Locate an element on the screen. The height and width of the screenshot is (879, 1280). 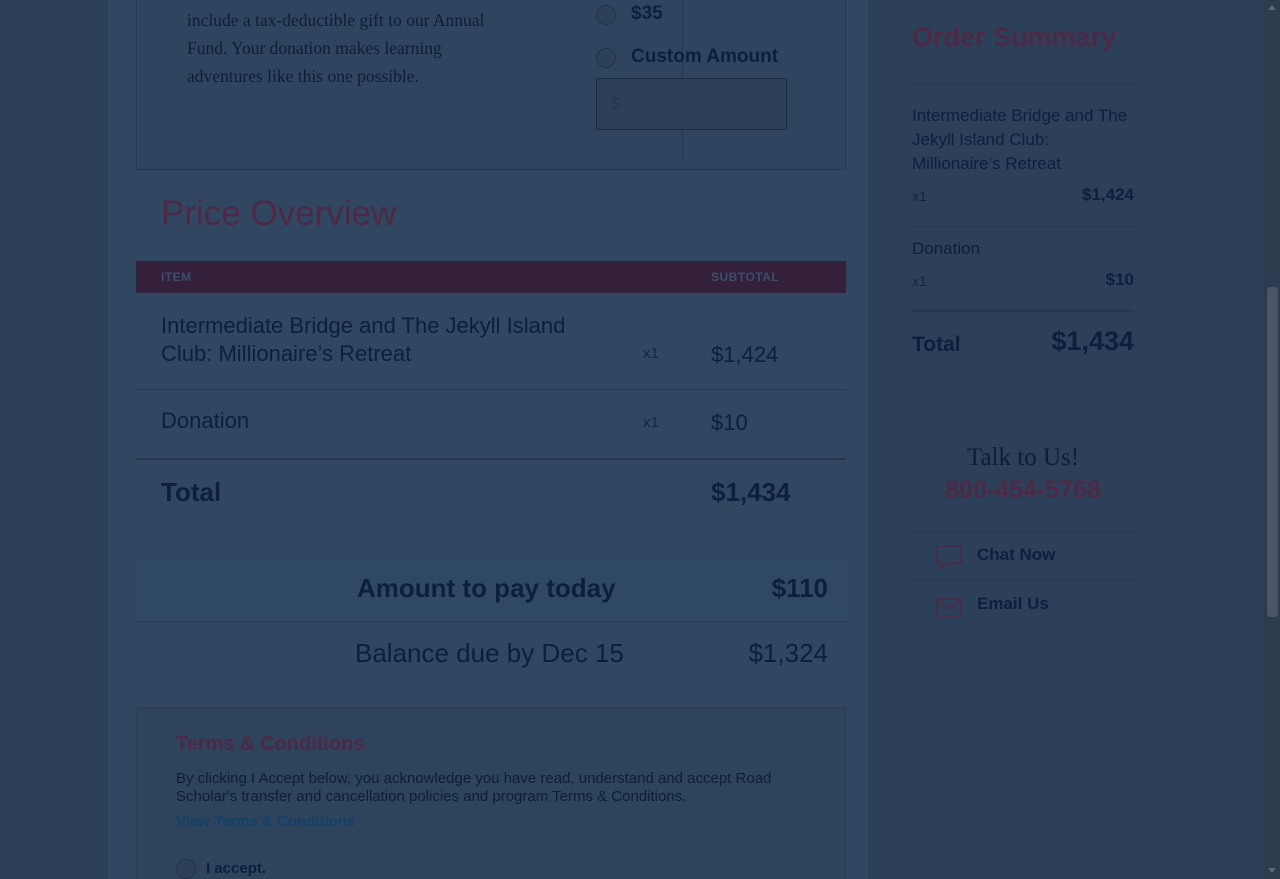
view-terms-link: View Terms & Conditions is located at coordinates (265, 821).